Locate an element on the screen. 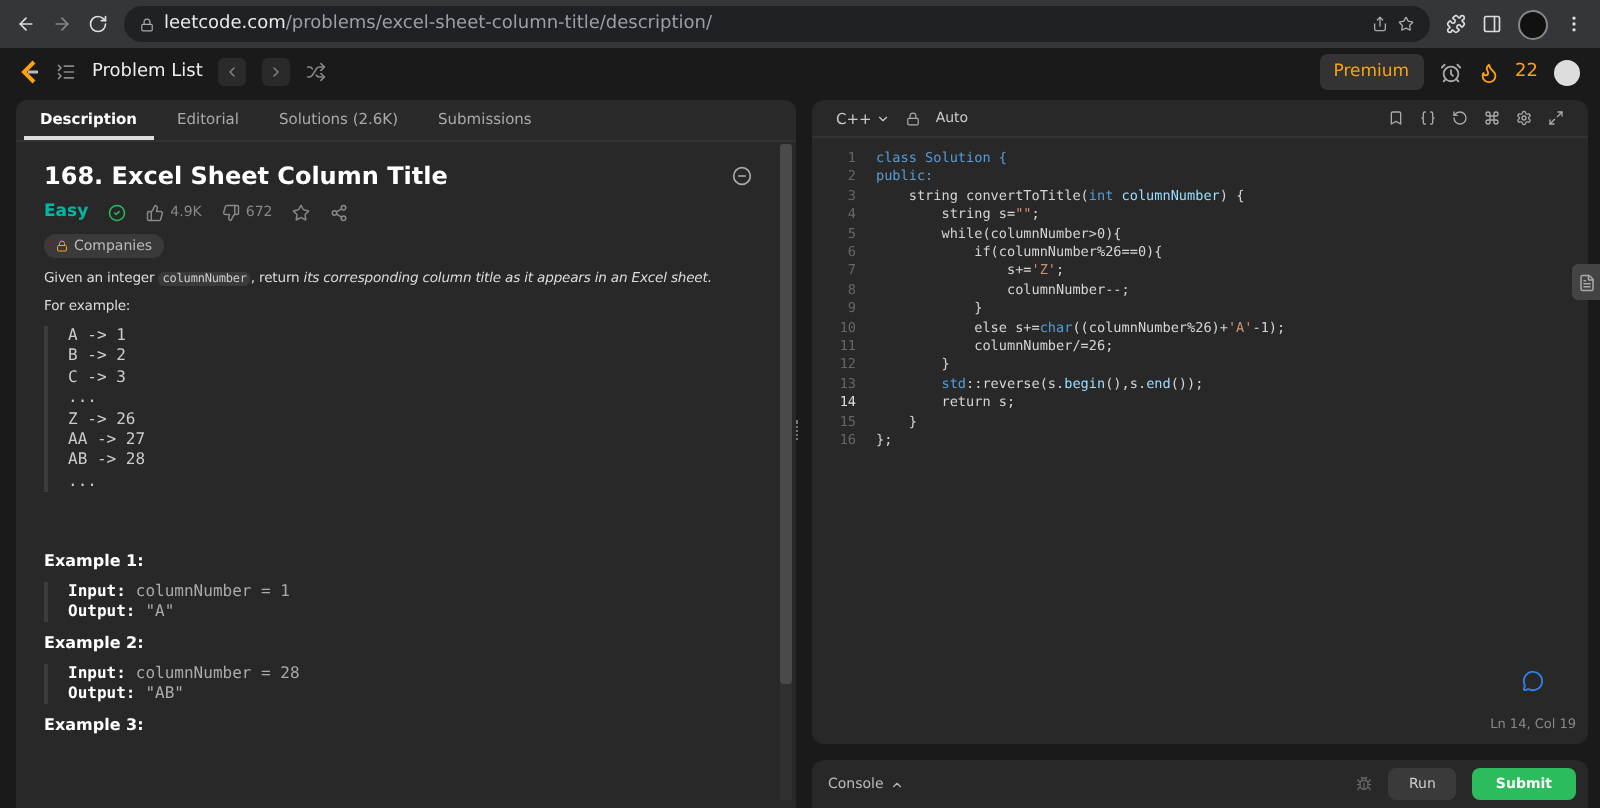 The width and height of the screenshot is (1600, 808). thumbs-down-icon is located at coordinates (230, 212).